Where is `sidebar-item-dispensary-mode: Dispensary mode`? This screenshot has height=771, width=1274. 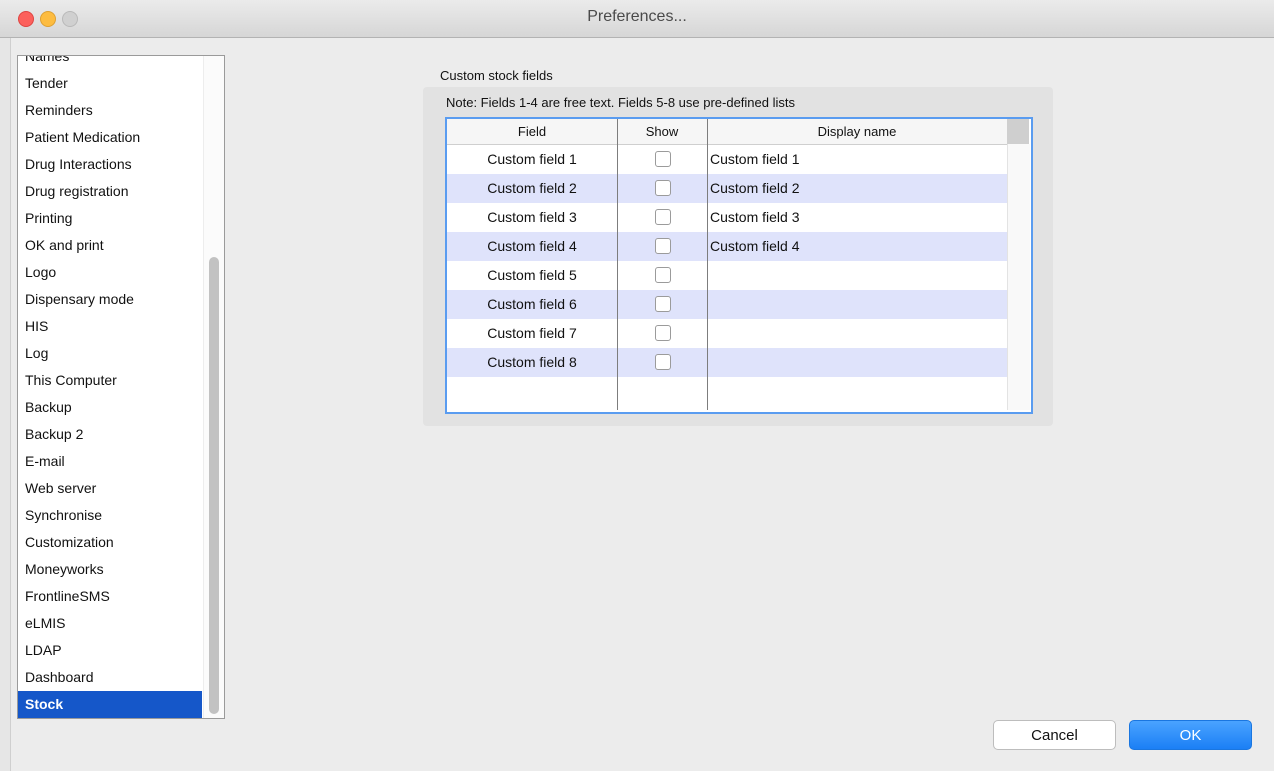
sidebar-item-dispensary-mode: Dispensary mode is located at coordinates (110, 299).